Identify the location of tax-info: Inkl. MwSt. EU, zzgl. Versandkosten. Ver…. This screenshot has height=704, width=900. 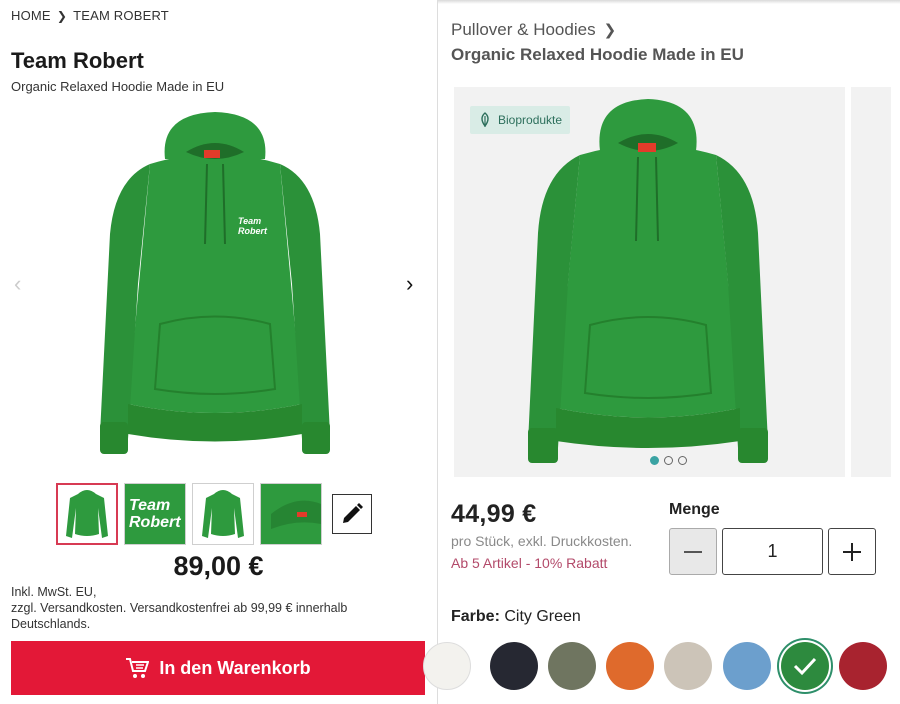
(216, 608).